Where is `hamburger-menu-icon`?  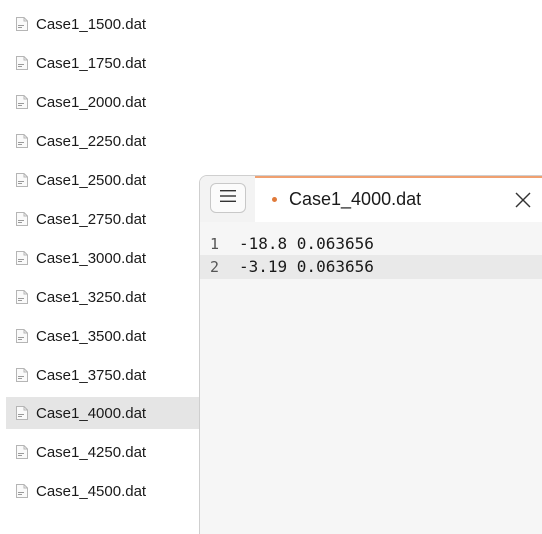
hamburger-menu-icon is located at coordinates (228, 198).